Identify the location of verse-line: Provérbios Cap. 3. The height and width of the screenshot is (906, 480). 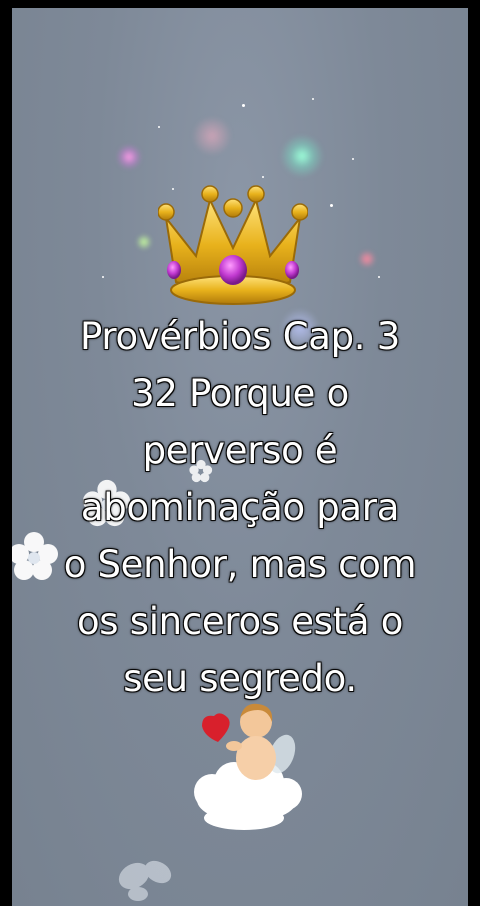
(240, 336).